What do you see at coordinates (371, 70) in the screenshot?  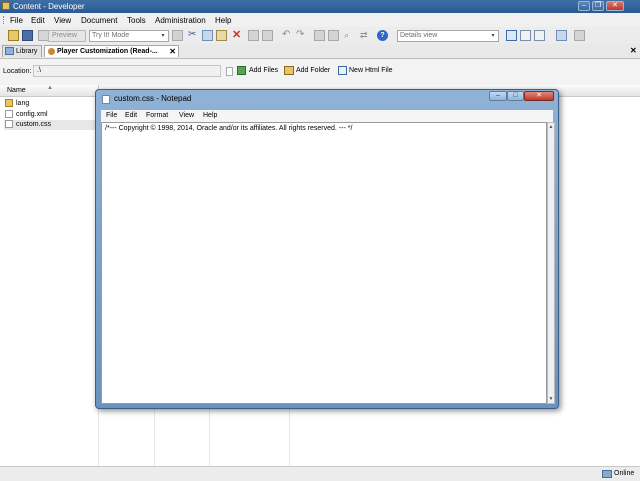 I see `new-html-button: New Html File` at bounding box center [371, 70].